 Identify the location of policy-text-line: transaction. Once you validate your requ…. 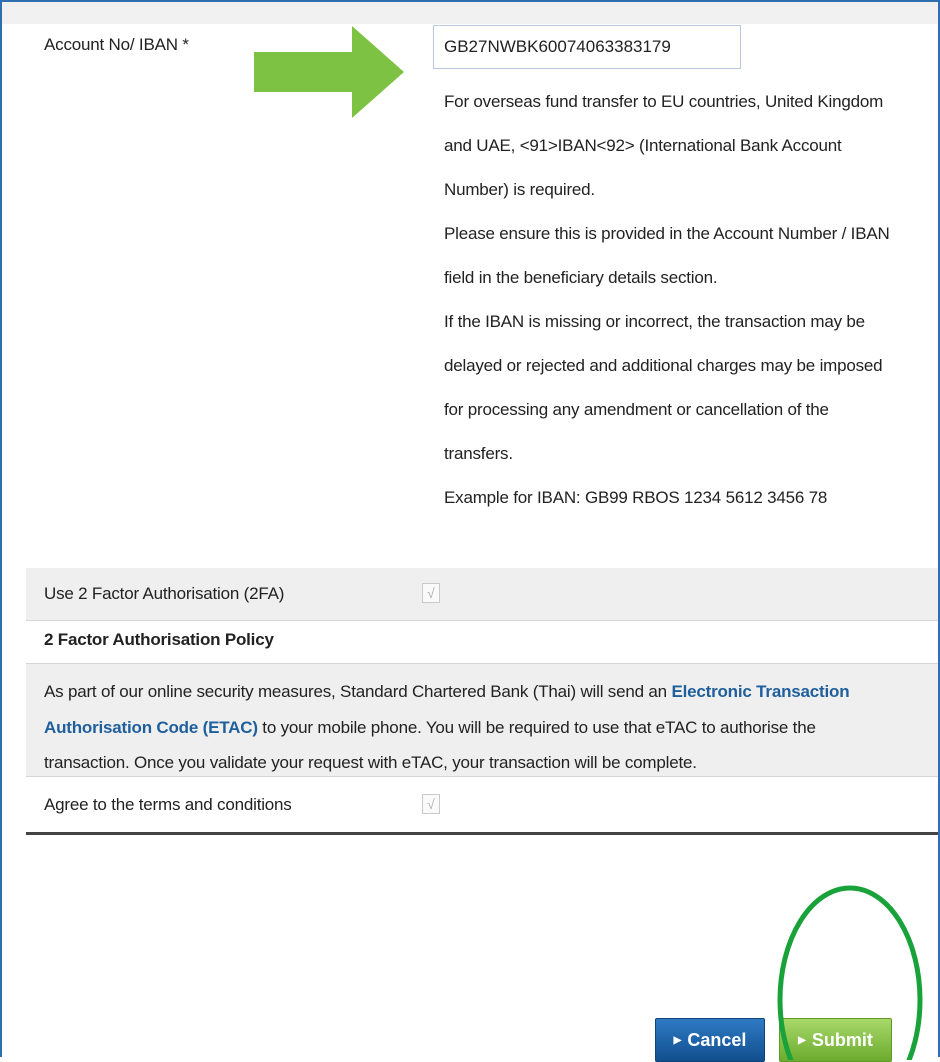
(370, 762).